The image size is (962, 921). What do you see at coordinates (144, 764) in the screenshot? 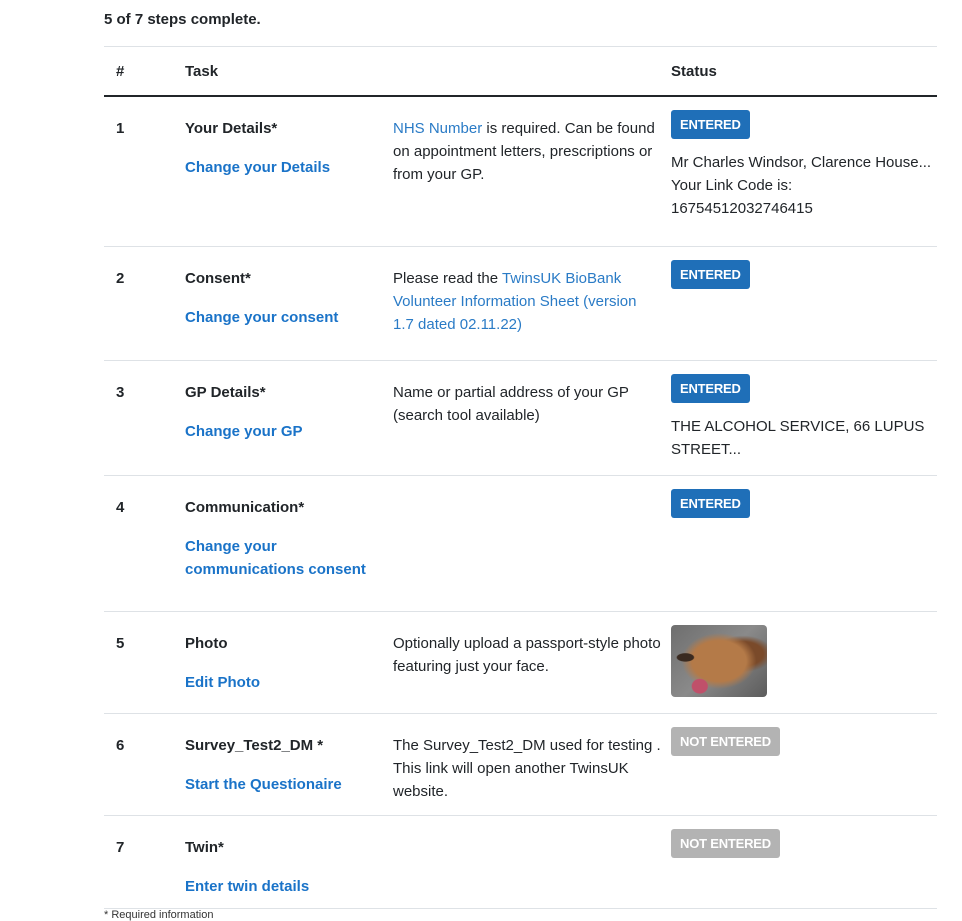
I see `step-number: 6` at bounding box center [144, 764].